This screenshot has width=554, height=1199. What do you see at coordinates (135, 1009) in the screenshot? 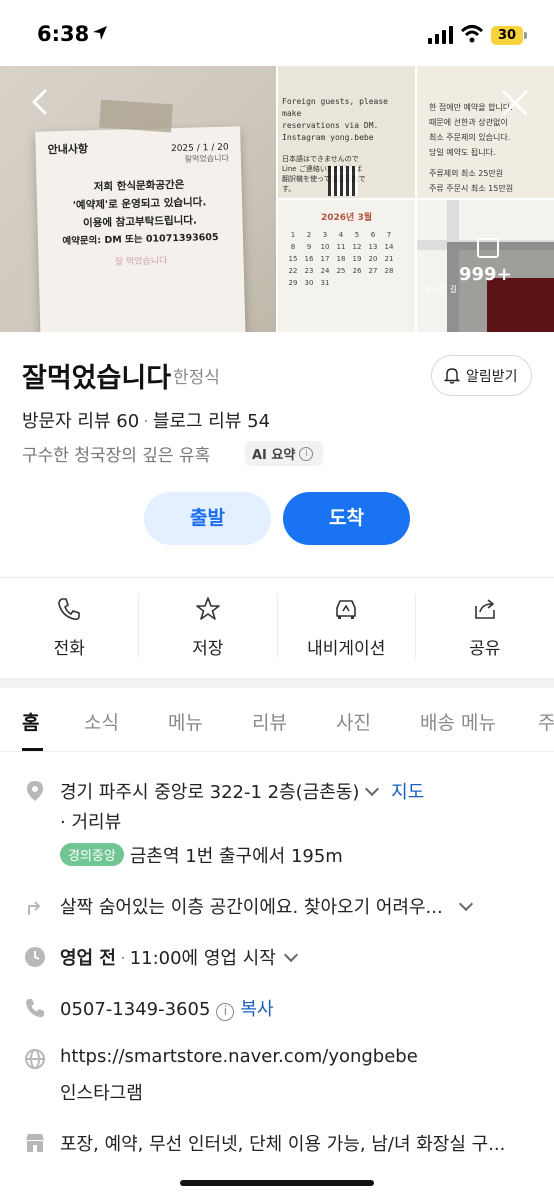
I see `phone-number: 0507-1349-3605` at bounding box center [135, 1009].